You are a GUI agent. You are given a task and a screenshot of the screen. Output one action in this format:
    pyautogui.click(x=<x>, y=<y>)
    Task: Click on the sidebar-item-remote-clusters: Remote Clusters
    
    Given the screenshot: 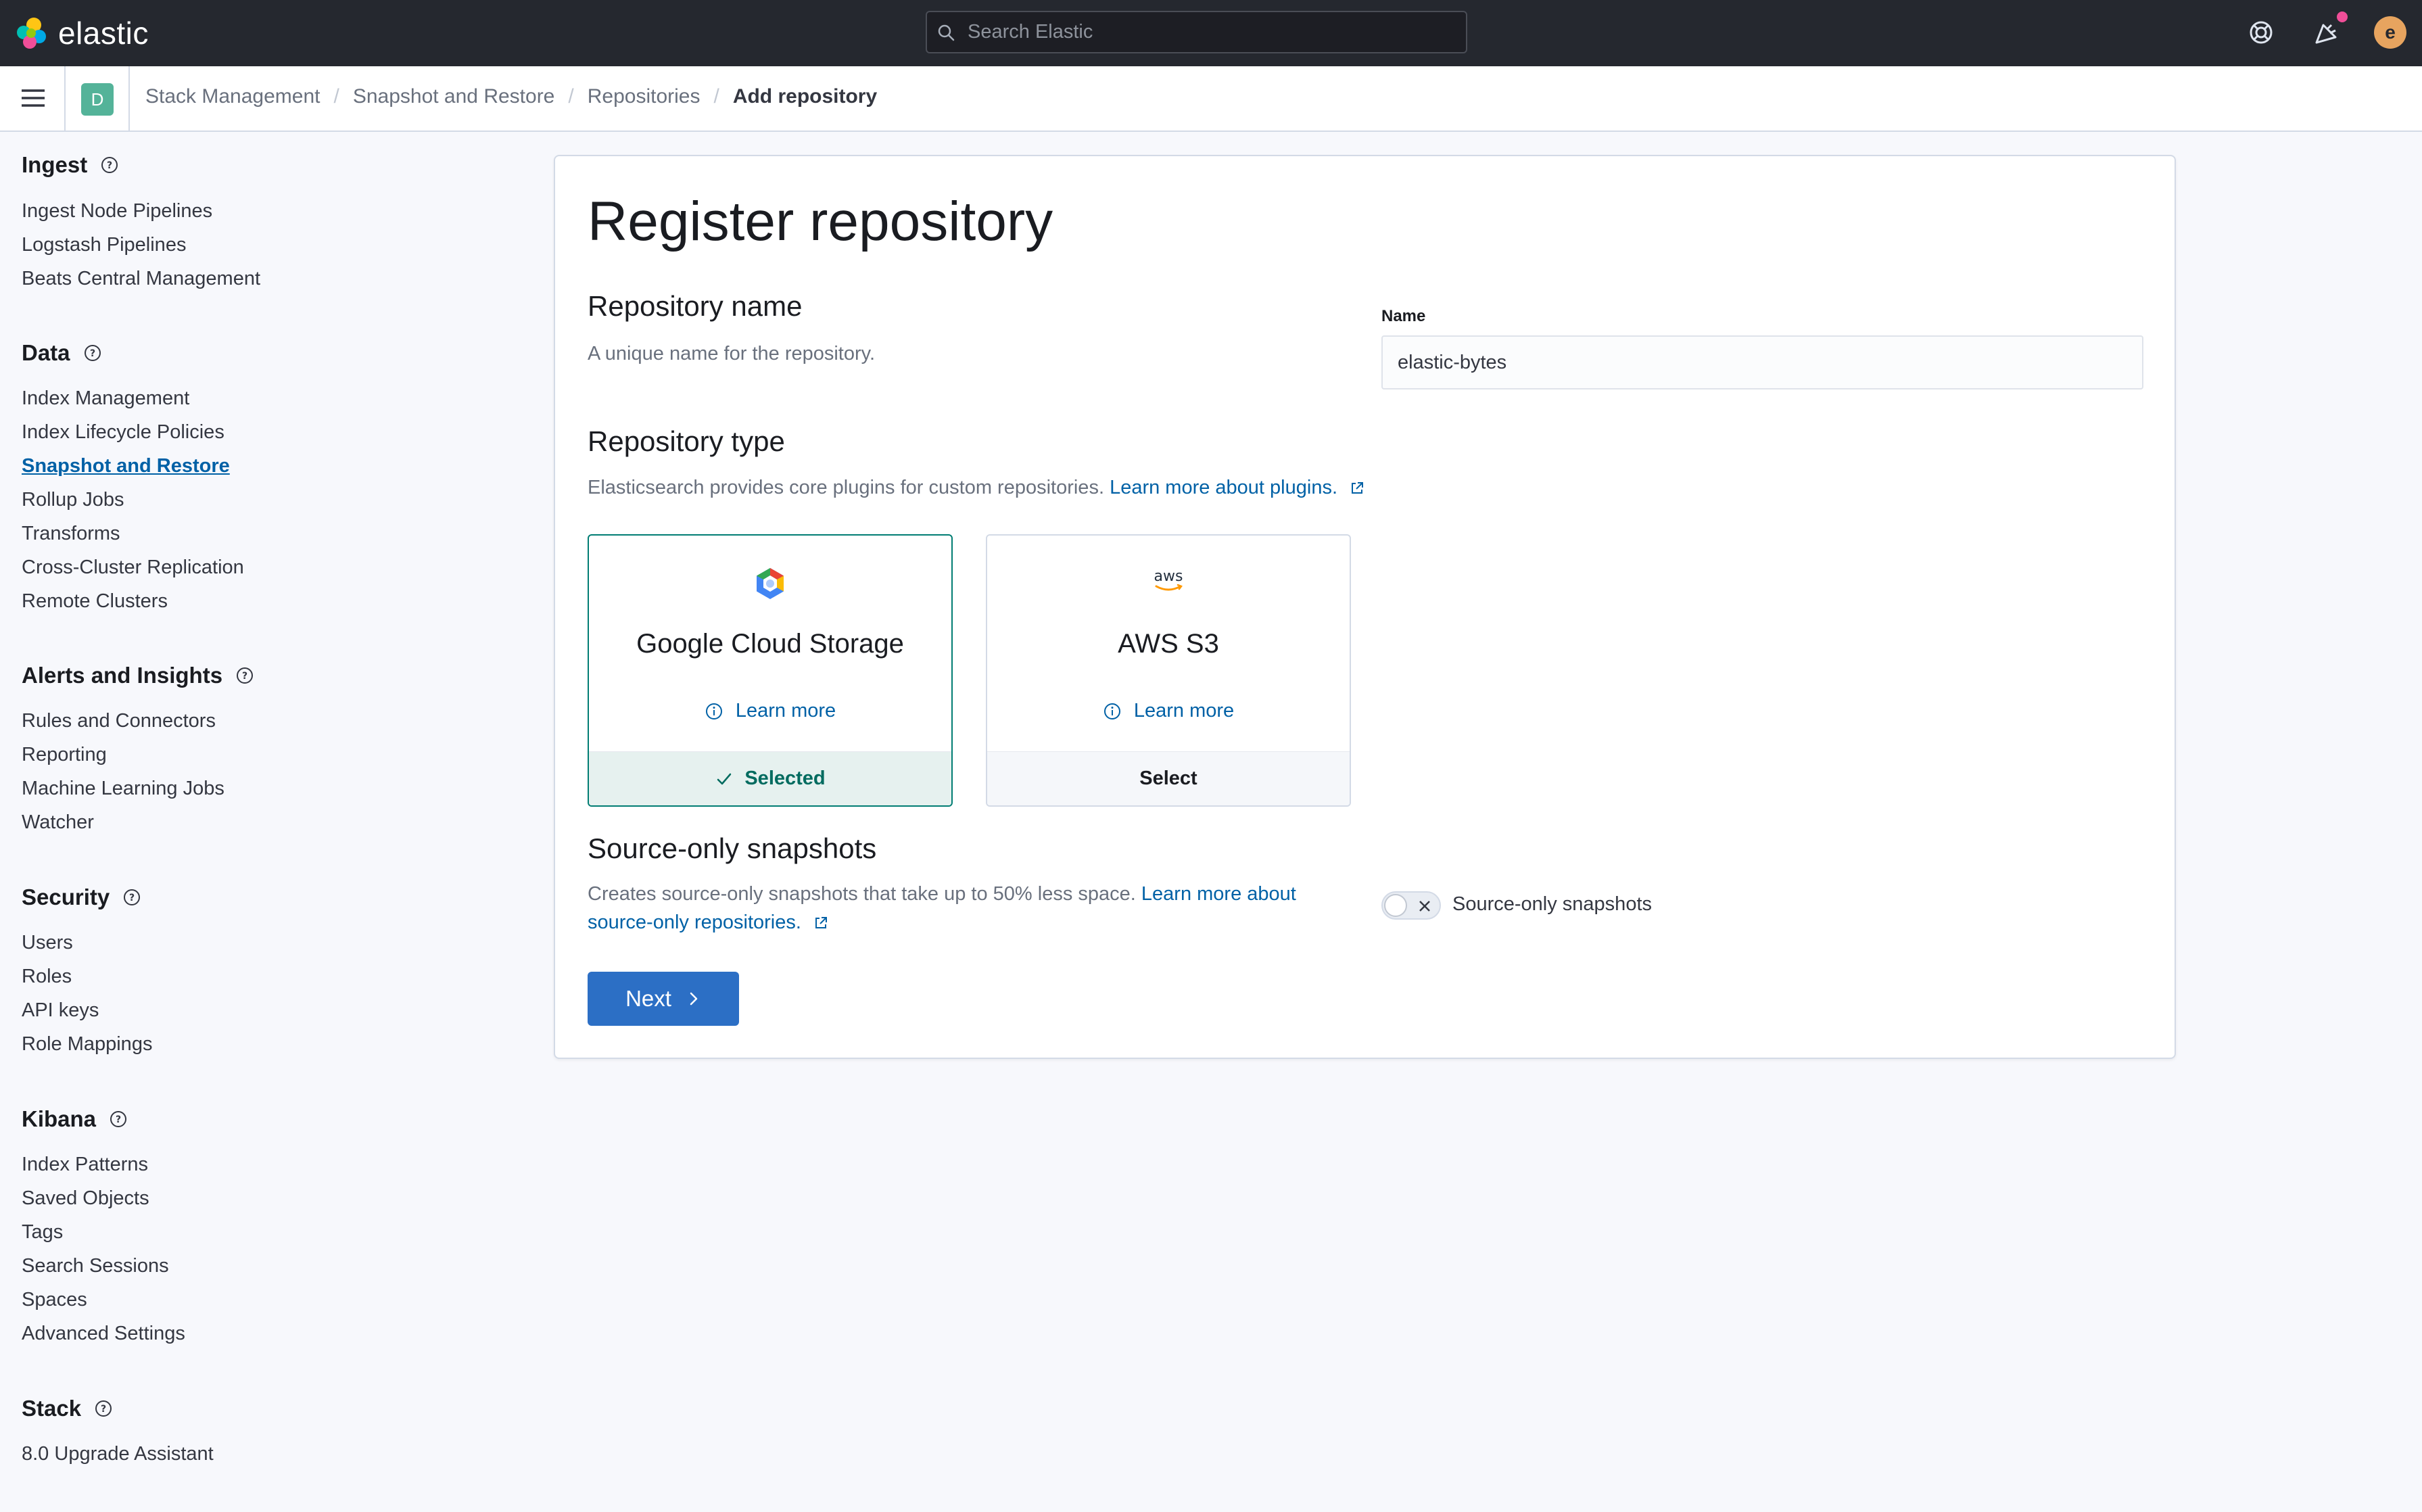 What is the action you would take?
    pyautogui.click(x=95, y=601)
    